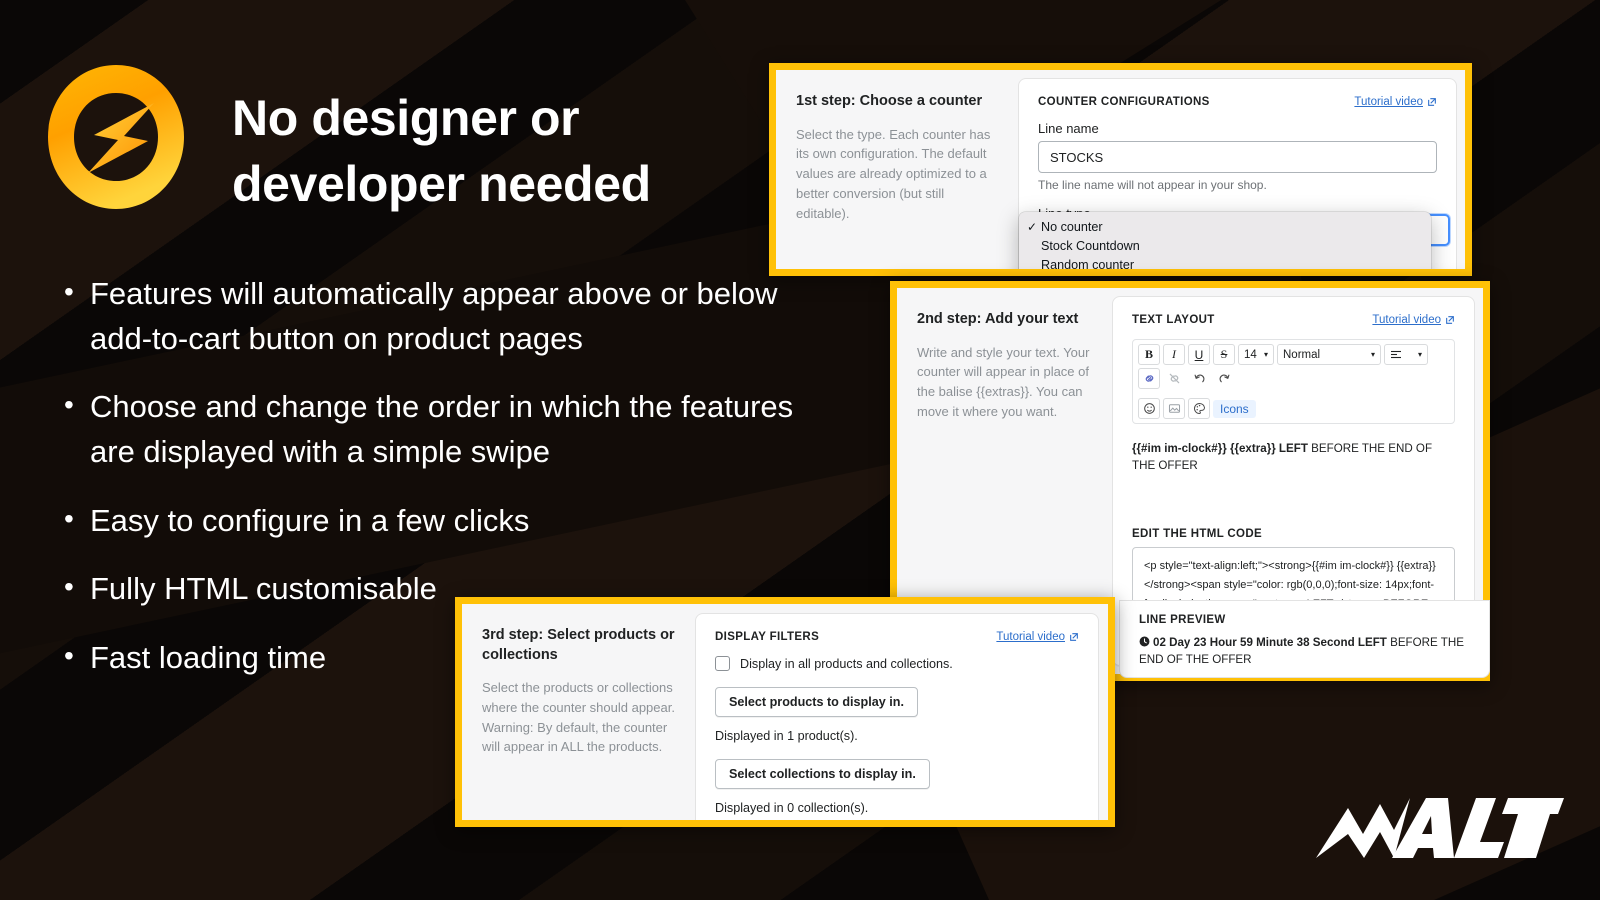 The width and height of the screenshot is (1600, 900). Describe the element at coordinates (1270, 642) in the screenshot. I see `preview-bold-text: 02 Day 23 Hour 59 Minute 38 Second LEFT` at that location.